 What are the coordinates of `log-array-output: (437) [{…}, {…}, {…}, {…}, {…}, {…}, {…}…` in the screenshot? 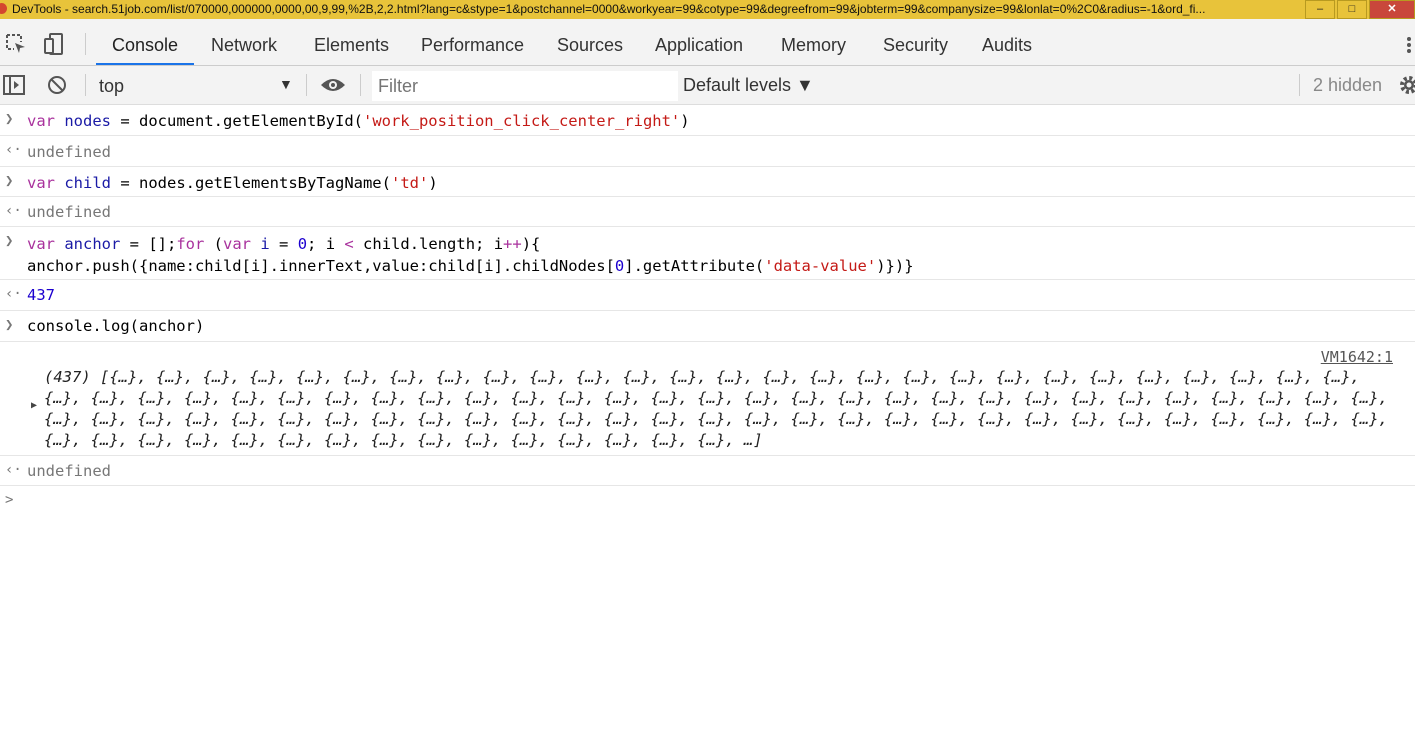 It's located at (707, 396).